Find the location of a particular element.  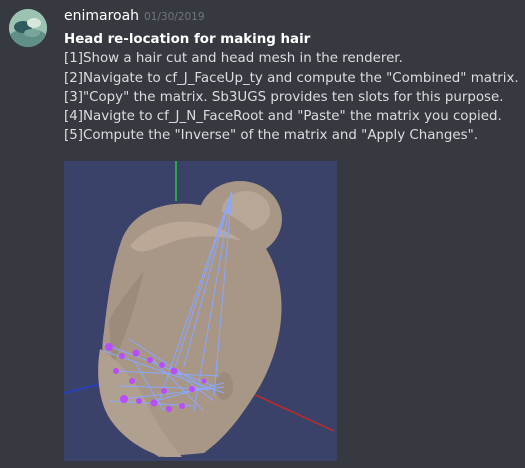

message-timestamp: 01/30/2019 is located at coordinates (174, 17).